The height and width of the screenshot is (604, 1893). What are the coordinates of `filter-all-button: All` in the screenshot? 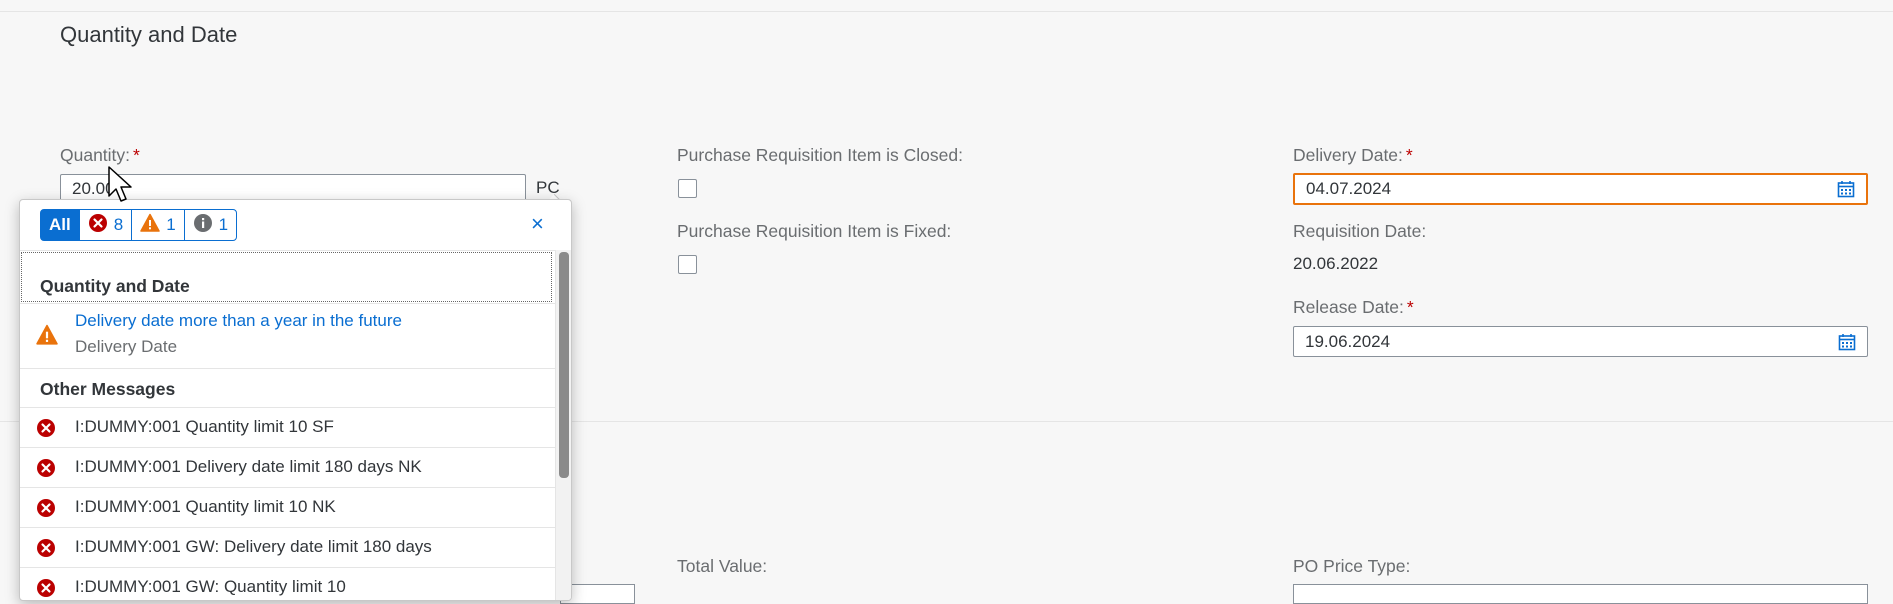 It's located at (60, 225).